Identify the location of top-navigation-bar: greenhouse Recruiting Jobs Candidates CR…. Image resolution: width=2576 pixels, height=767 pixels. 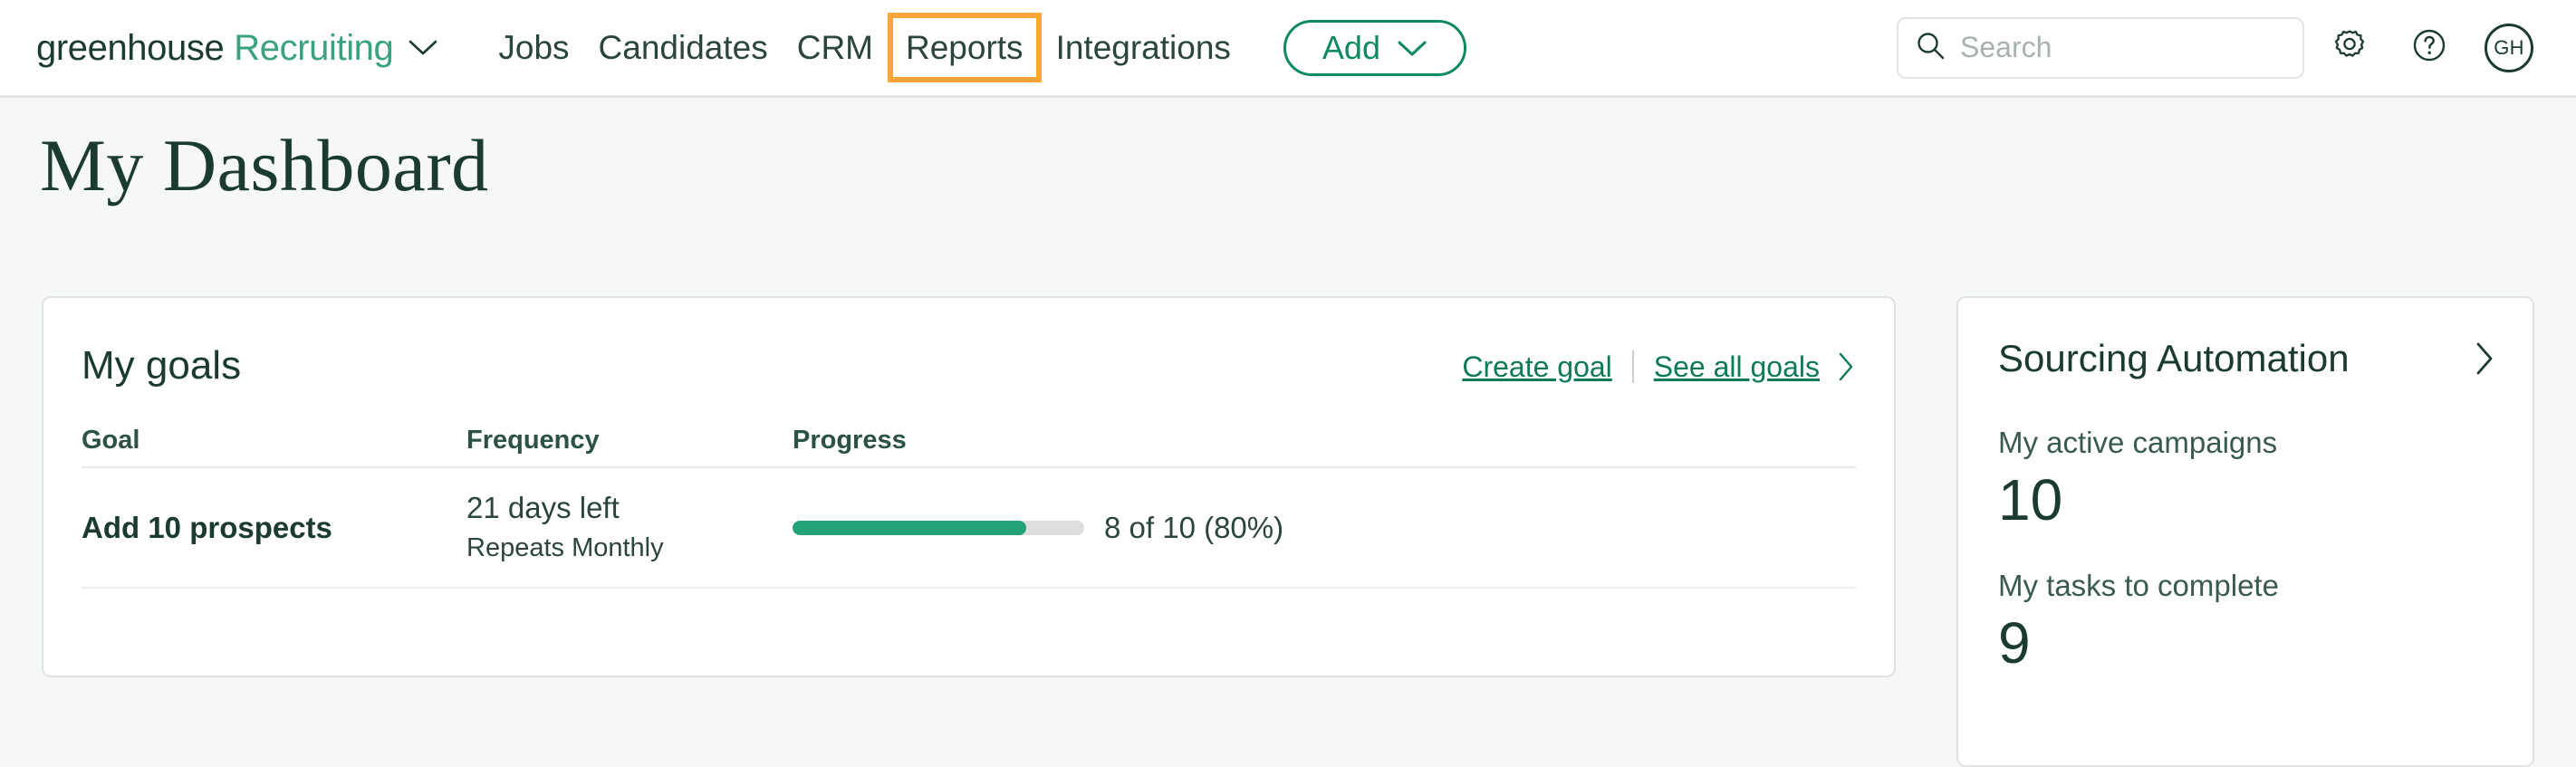
(1288, 49).